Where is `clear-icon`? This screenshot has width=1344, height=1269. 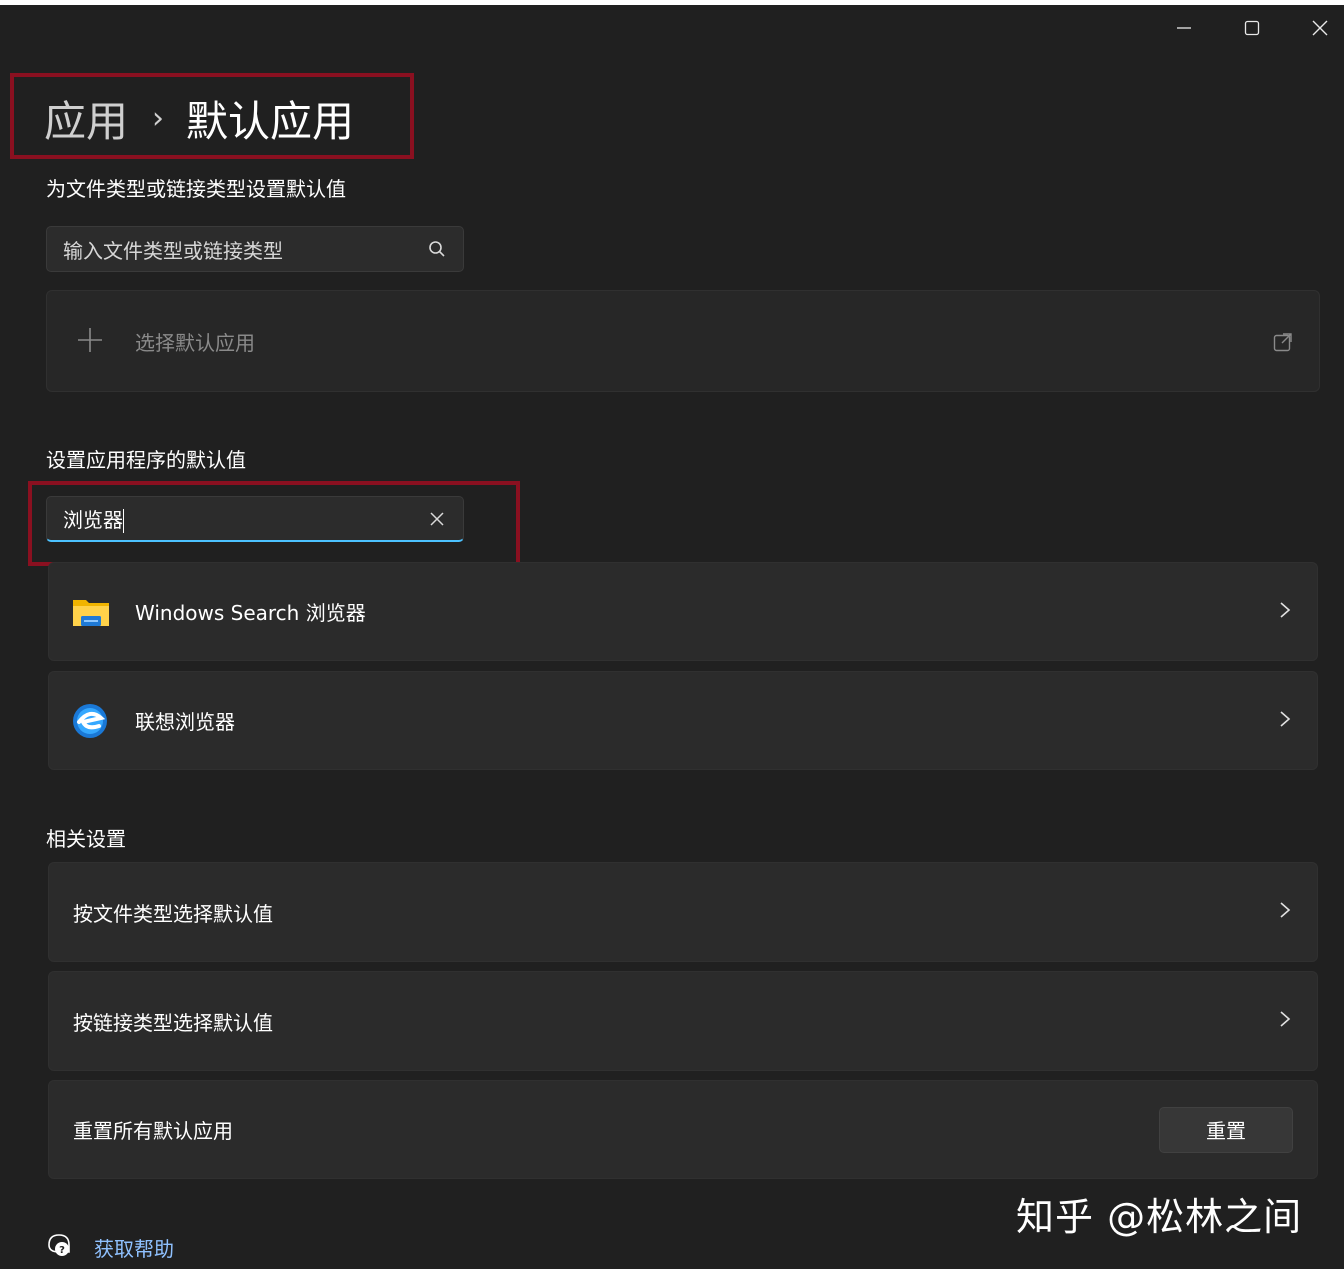
clear-icon is located at coordinates (437, 519).